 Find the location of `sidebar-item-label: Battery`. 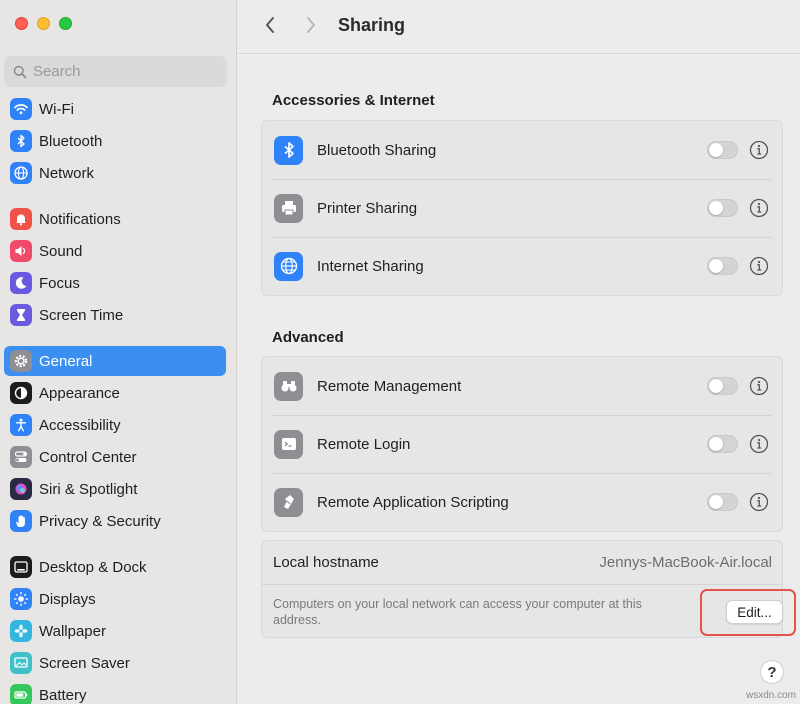

sidebar-item-label: Battery is located at coordinates (63, 695).